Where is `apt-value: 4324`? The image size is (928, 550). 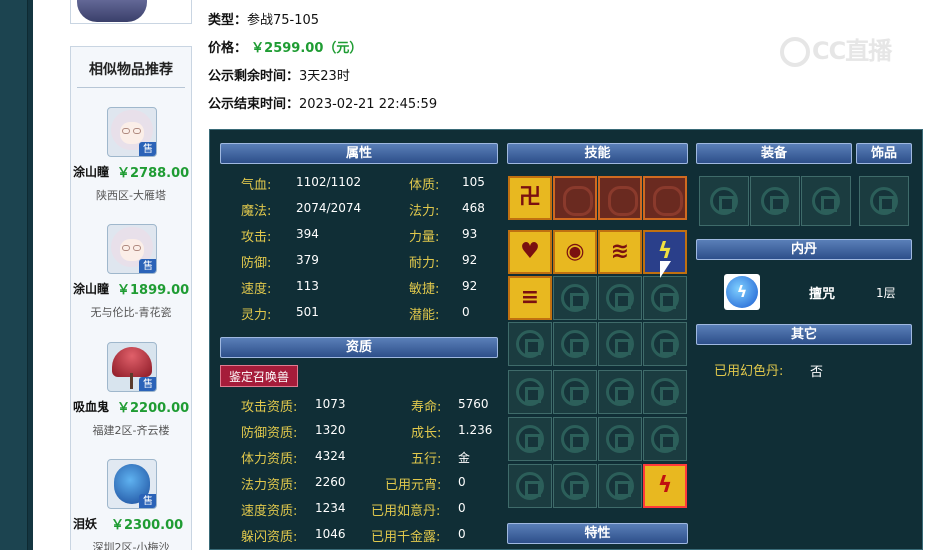
apt-value: 4324 is located at coordinates (330, 456).